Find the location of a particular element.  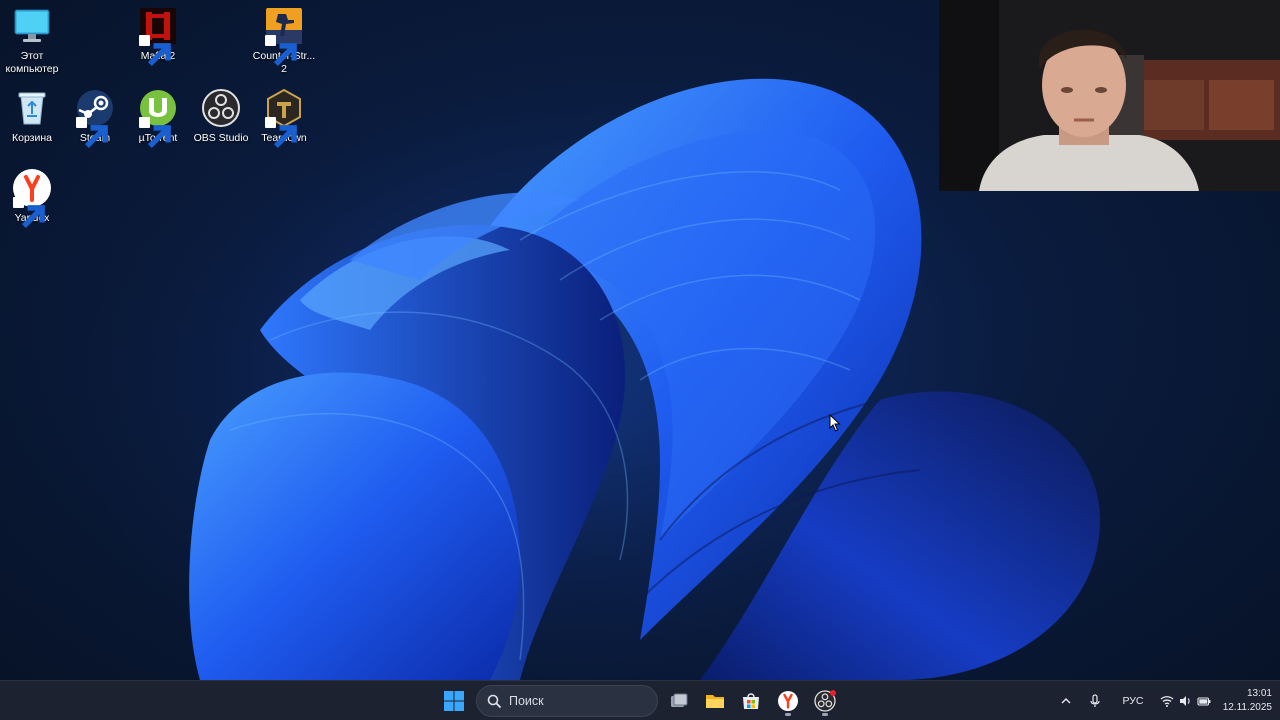

taskbar-search-box: Поиск is located at coordinates (567, 701).